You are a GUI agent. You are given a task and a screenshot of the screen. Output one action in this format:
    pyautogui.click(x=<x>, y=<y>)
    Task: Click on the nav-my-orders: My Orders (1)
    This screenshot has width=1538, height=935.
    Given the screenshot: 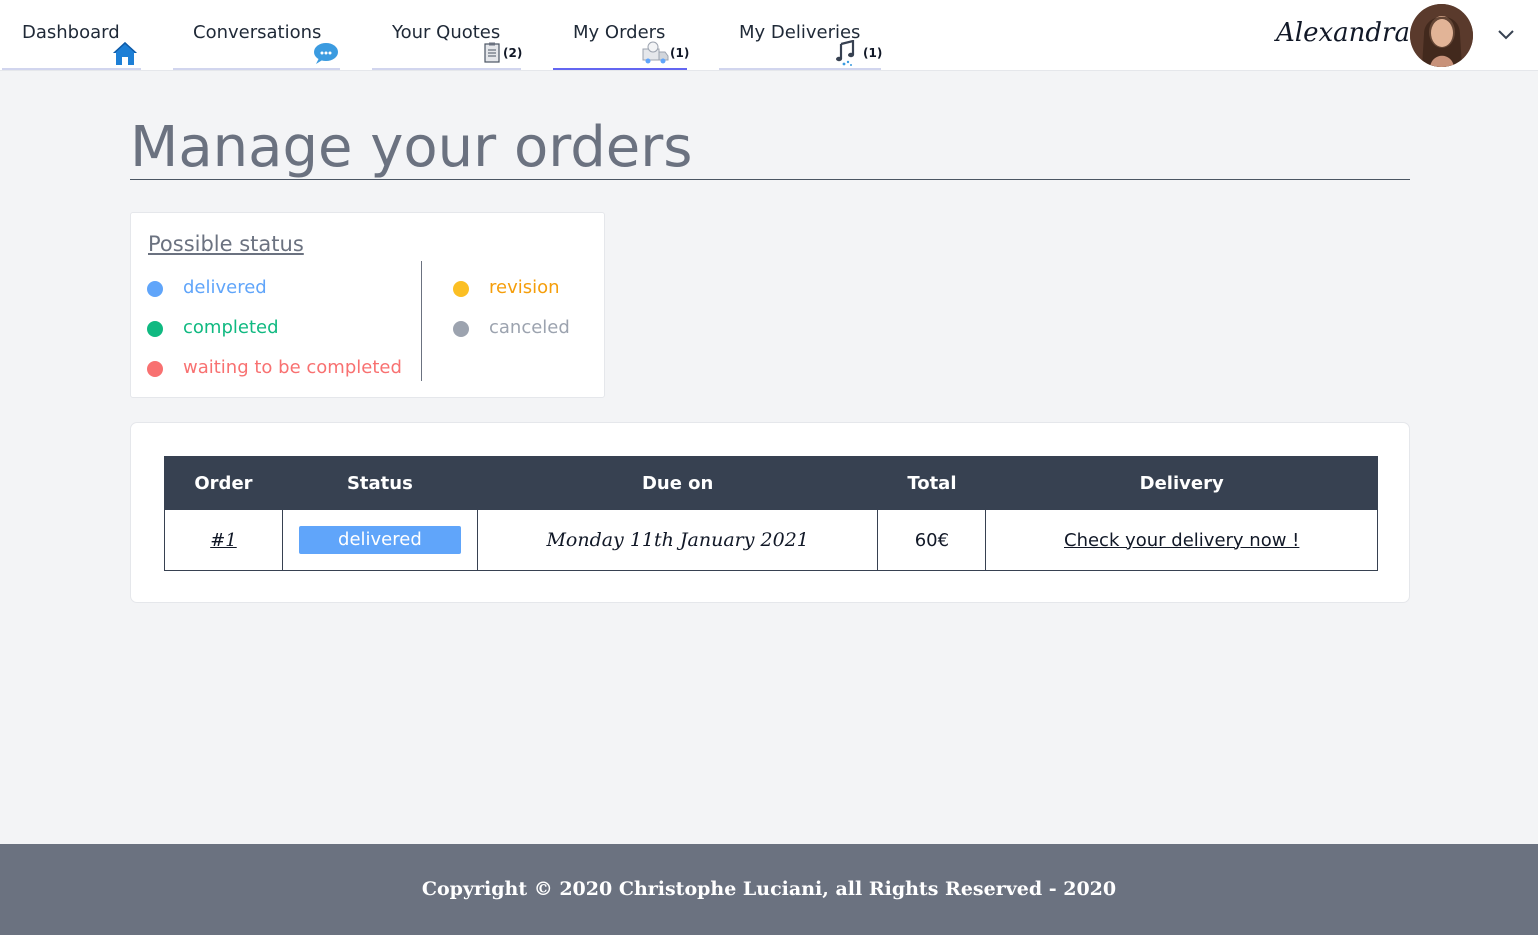 What is the action you would take?
    pyautogui.click(x=621, y=35)
    